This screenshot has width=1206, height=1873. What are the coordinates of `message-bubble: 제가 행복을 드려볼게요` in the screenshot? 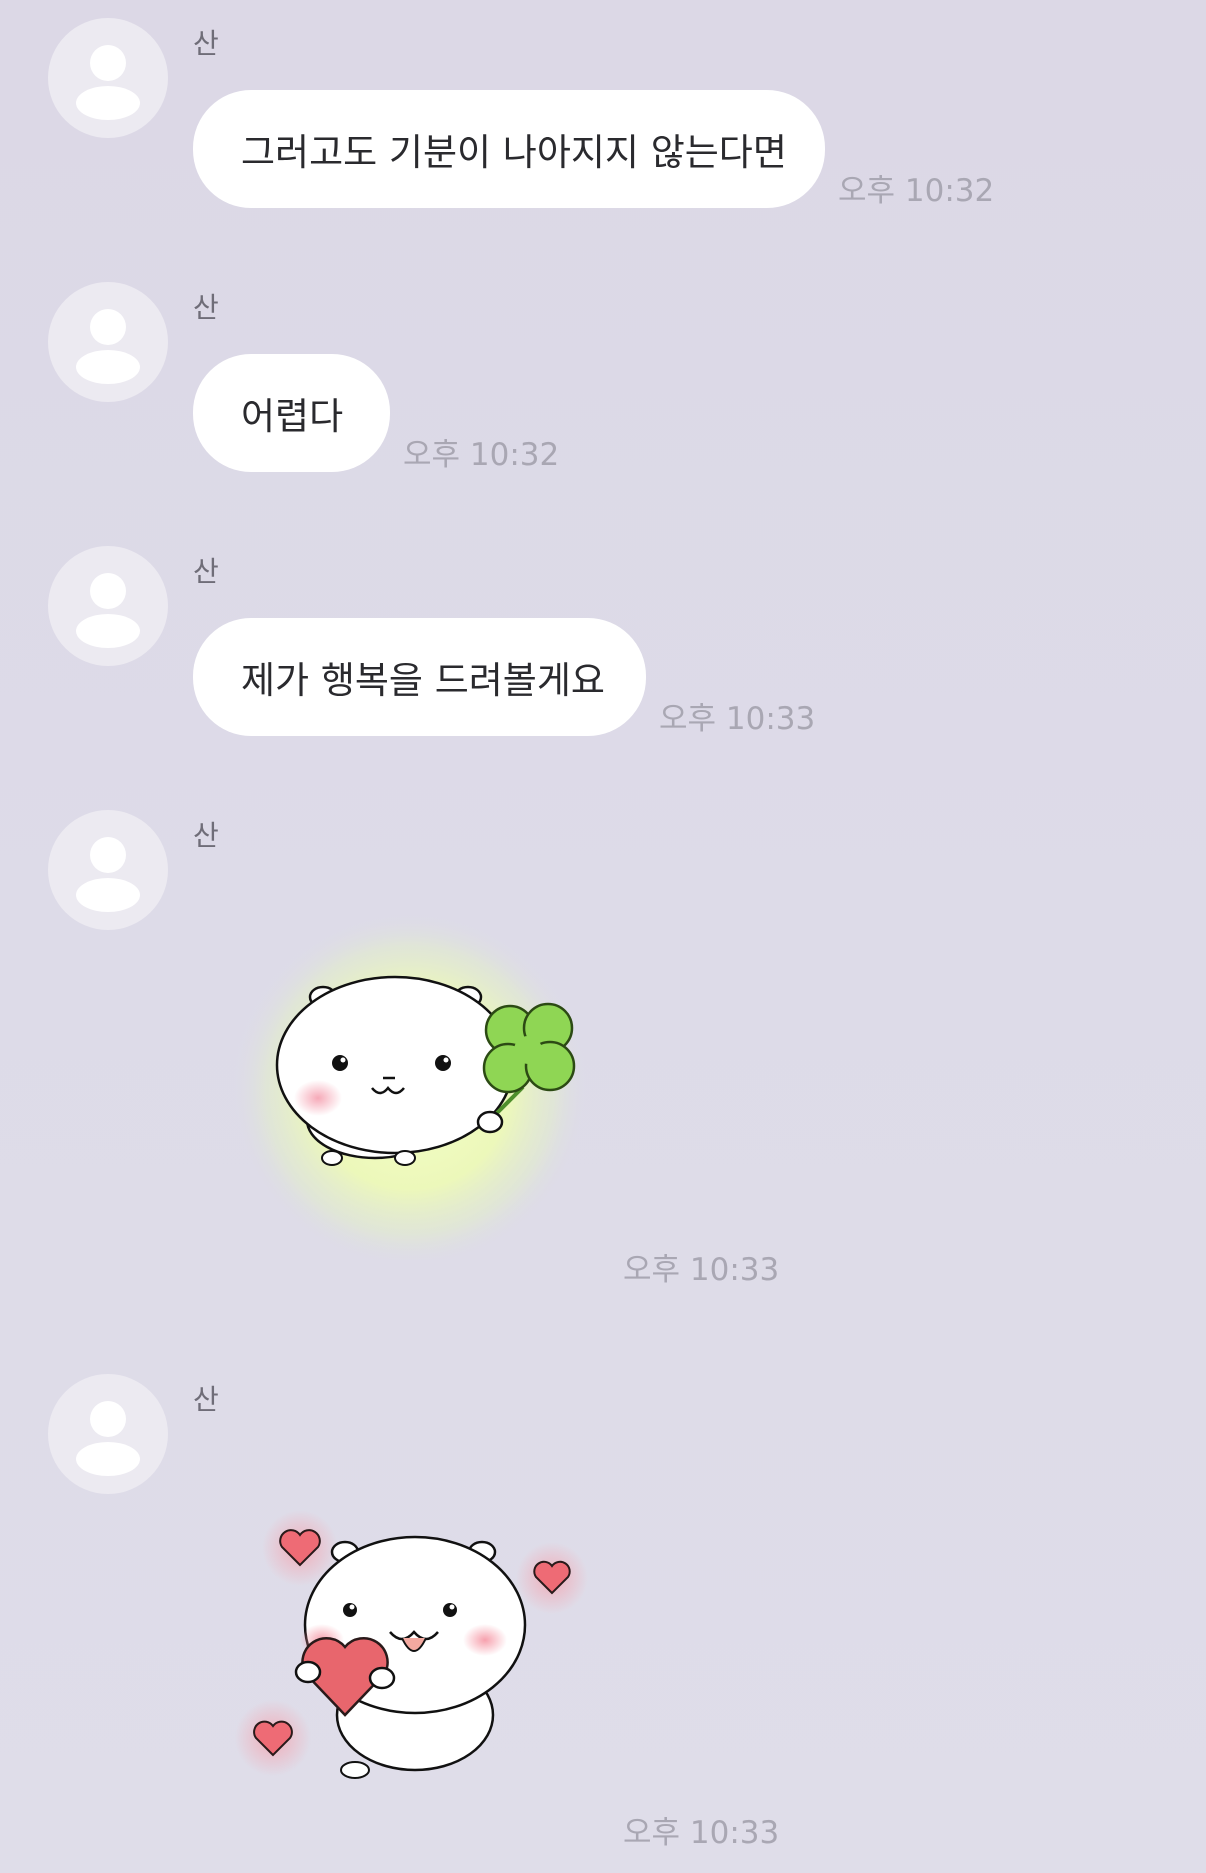 It's located at (419, 677).